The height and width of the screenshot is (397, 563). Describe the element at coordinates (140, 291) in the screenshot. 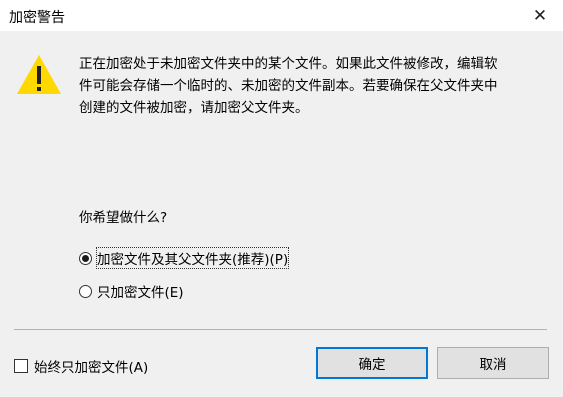

I see `radio-label: 只加密文件(E)` at that location.